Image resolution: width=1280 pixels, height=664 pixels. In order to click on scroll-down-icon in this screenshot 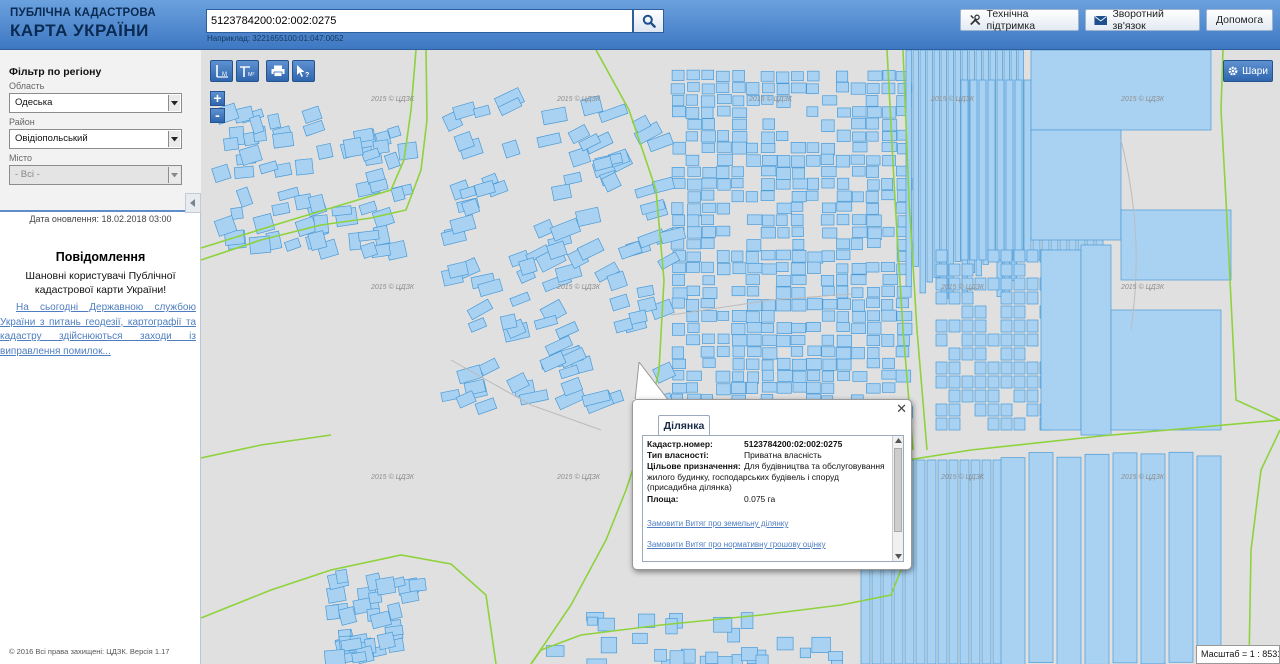, I will do `click(898, 556)`.